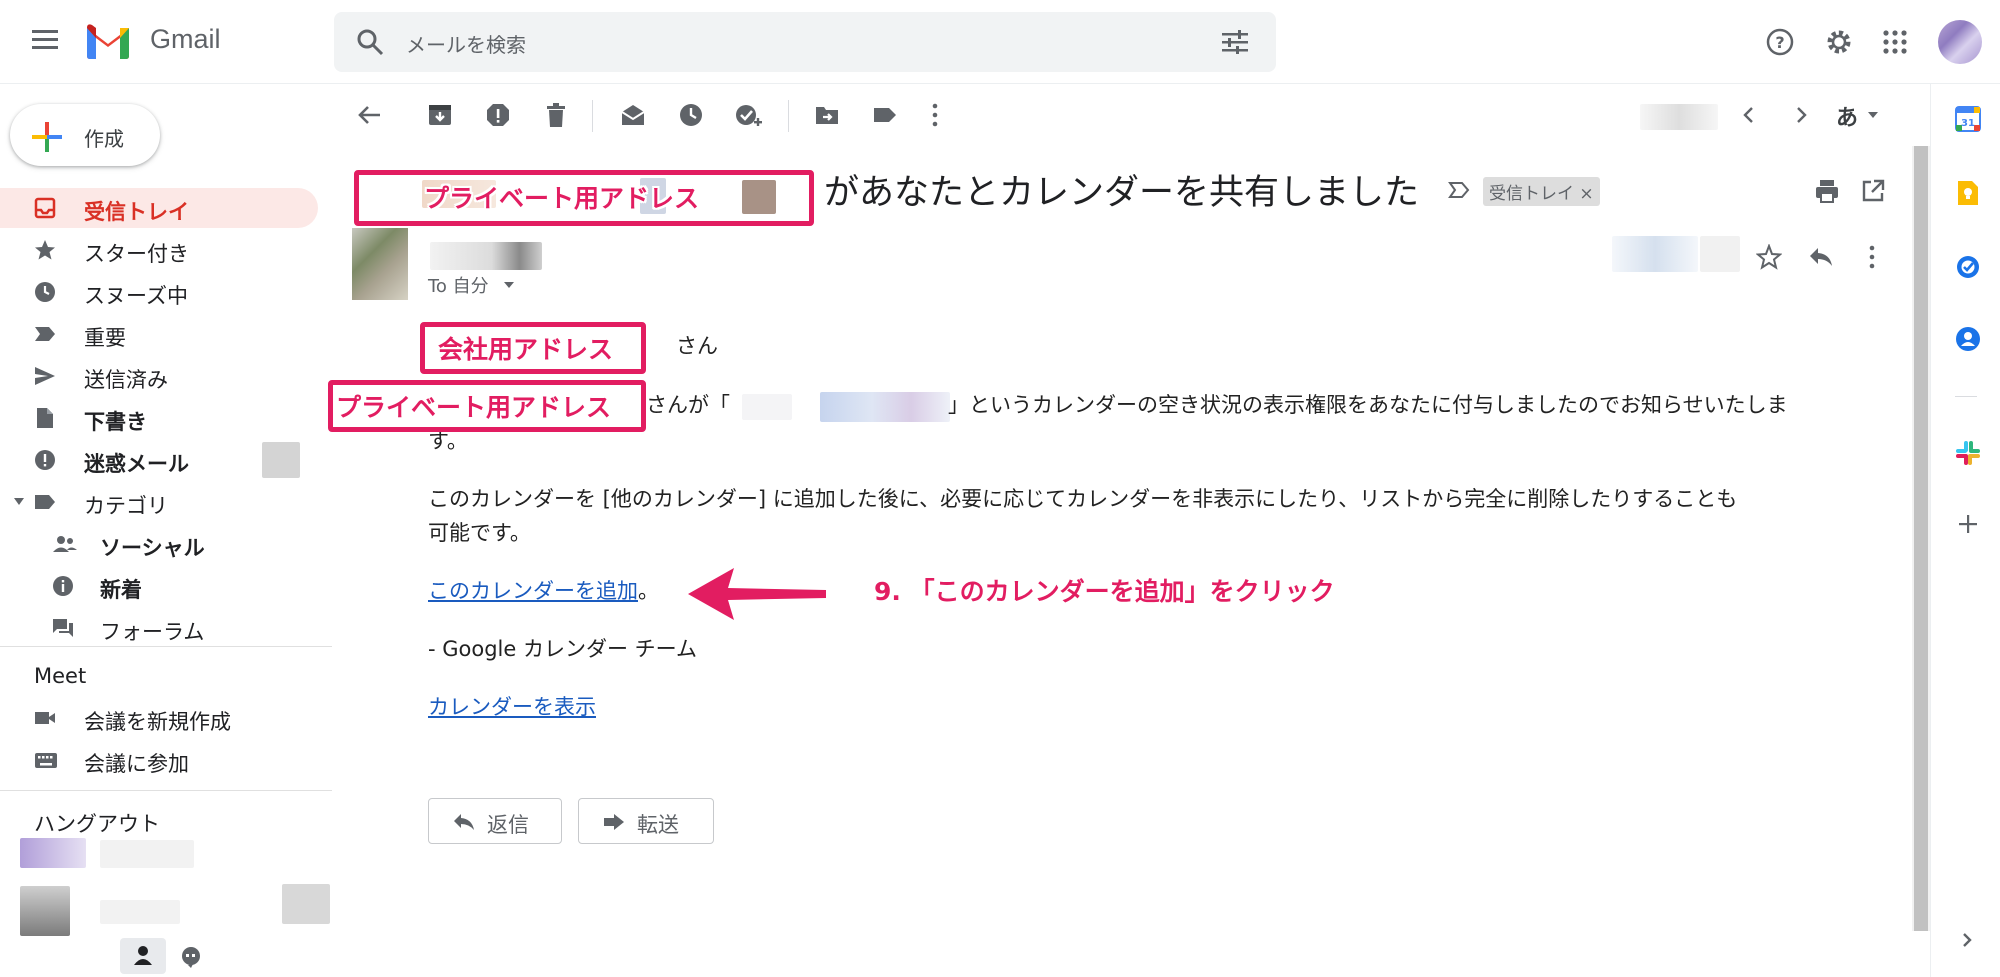 The width and height of the screenshot is (2000, 977). What do you see at coordinates (157, 722) in the screenshot?
I see `meet-item-label: 会議を新規作成` at bounding box center [157, 722].